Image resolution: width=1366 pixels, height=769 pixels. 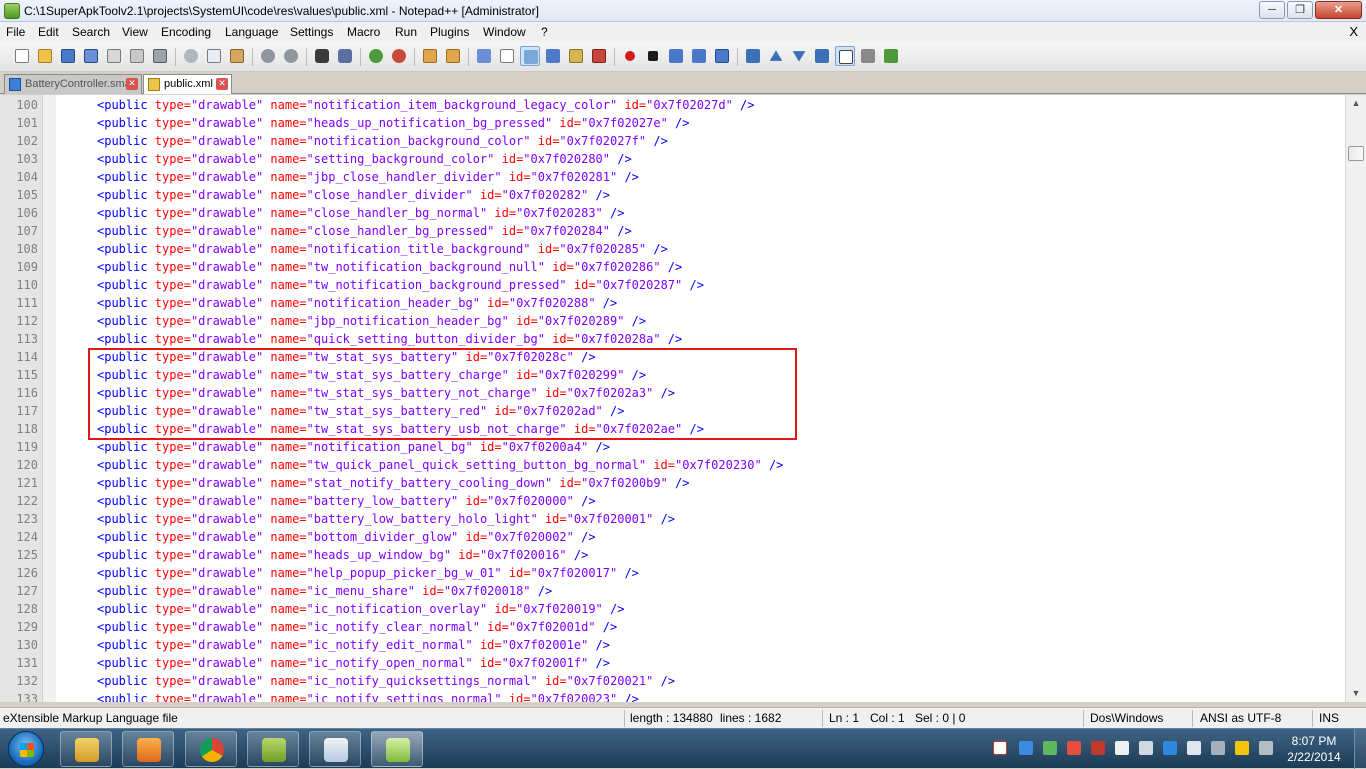 I want to click on spell-options-icon, so click(x=868, y=56).